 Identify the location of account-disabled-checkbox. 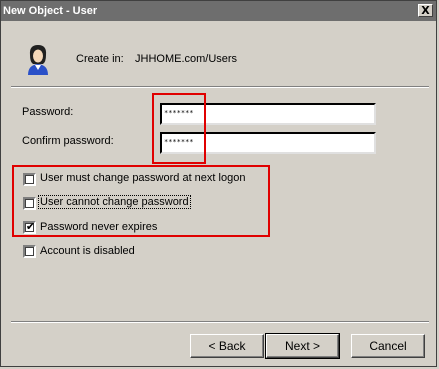
(29, 251).